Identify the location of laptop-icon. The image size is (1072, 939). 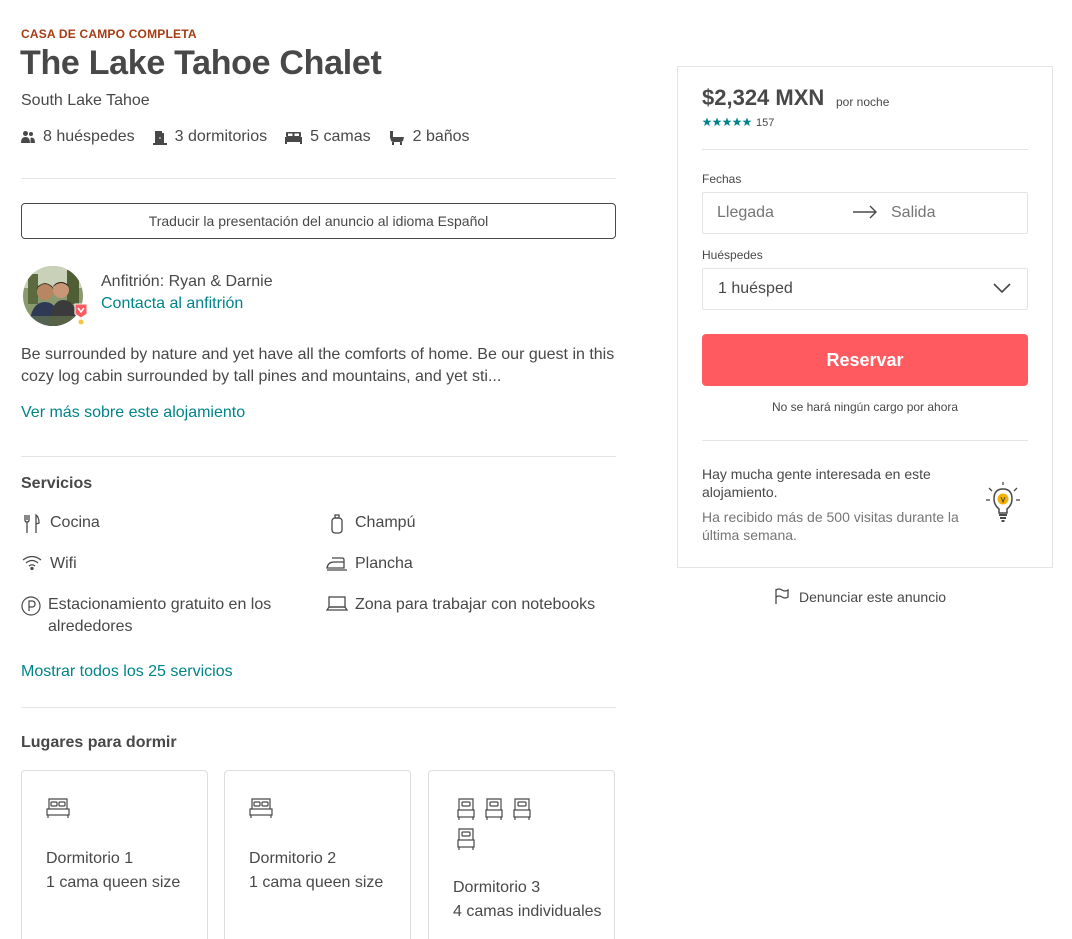
(337, 603).